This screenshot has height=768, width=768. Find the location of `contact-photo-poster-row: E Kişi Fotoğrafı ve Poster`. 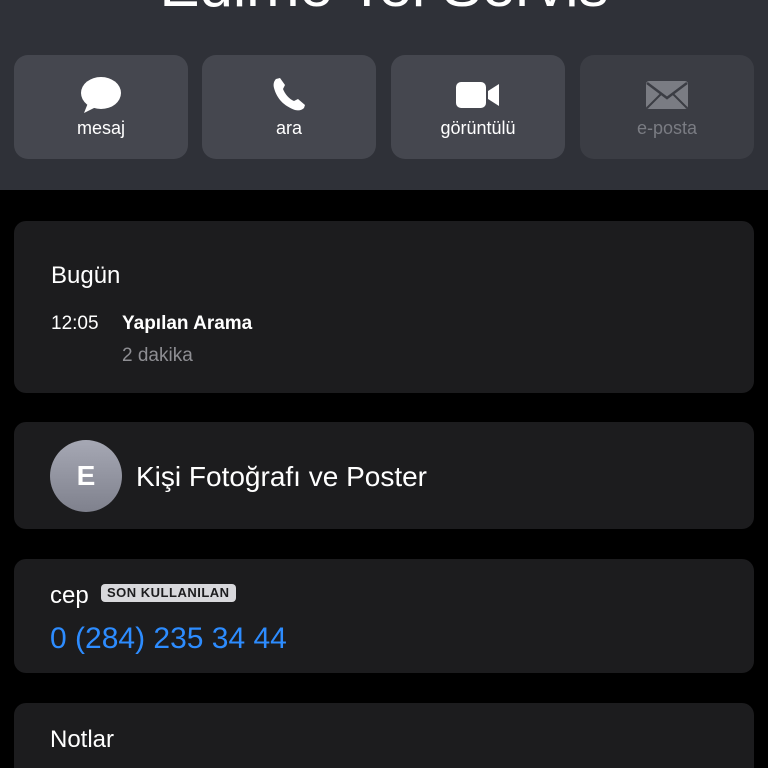

contact-photo-poster-row: E Kişi Fotoğrafı ve Poster is located at coordinates (384, 475).